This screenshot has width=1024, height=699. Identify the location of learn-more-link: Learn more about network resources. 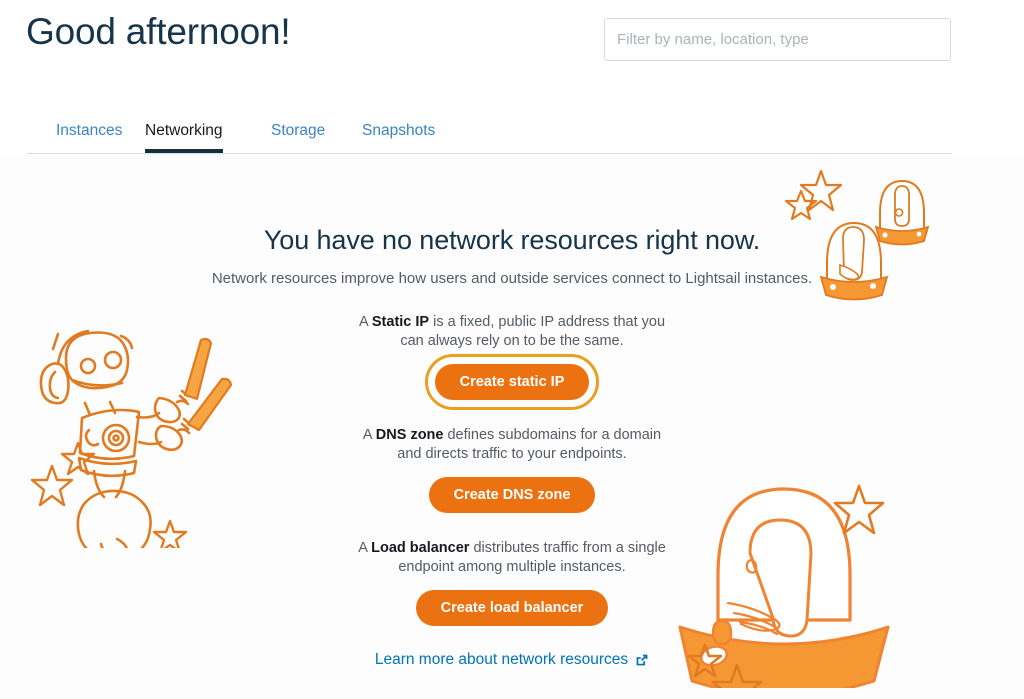
(512, 660).